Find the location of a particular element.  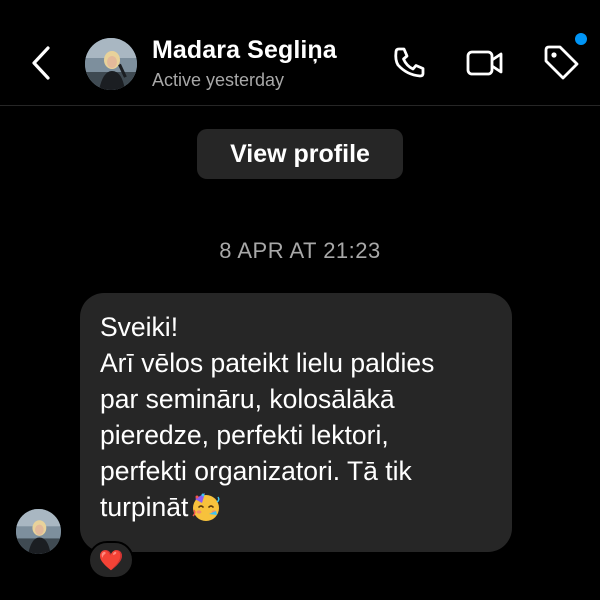

heart-icon: ❤️ is located at coordinates (111, 560).